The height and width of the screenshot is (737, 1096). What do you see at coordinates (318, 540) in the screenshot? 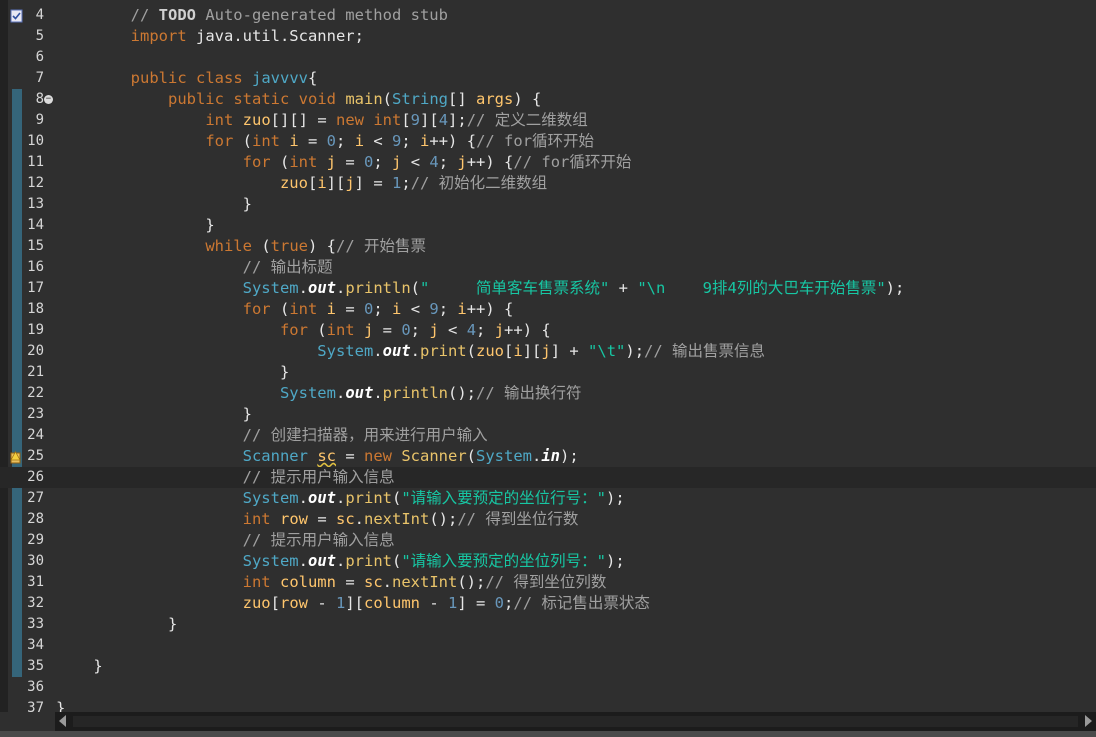
I see `code-token: // 提示用户输入信息` at bounding box center [318, 540].